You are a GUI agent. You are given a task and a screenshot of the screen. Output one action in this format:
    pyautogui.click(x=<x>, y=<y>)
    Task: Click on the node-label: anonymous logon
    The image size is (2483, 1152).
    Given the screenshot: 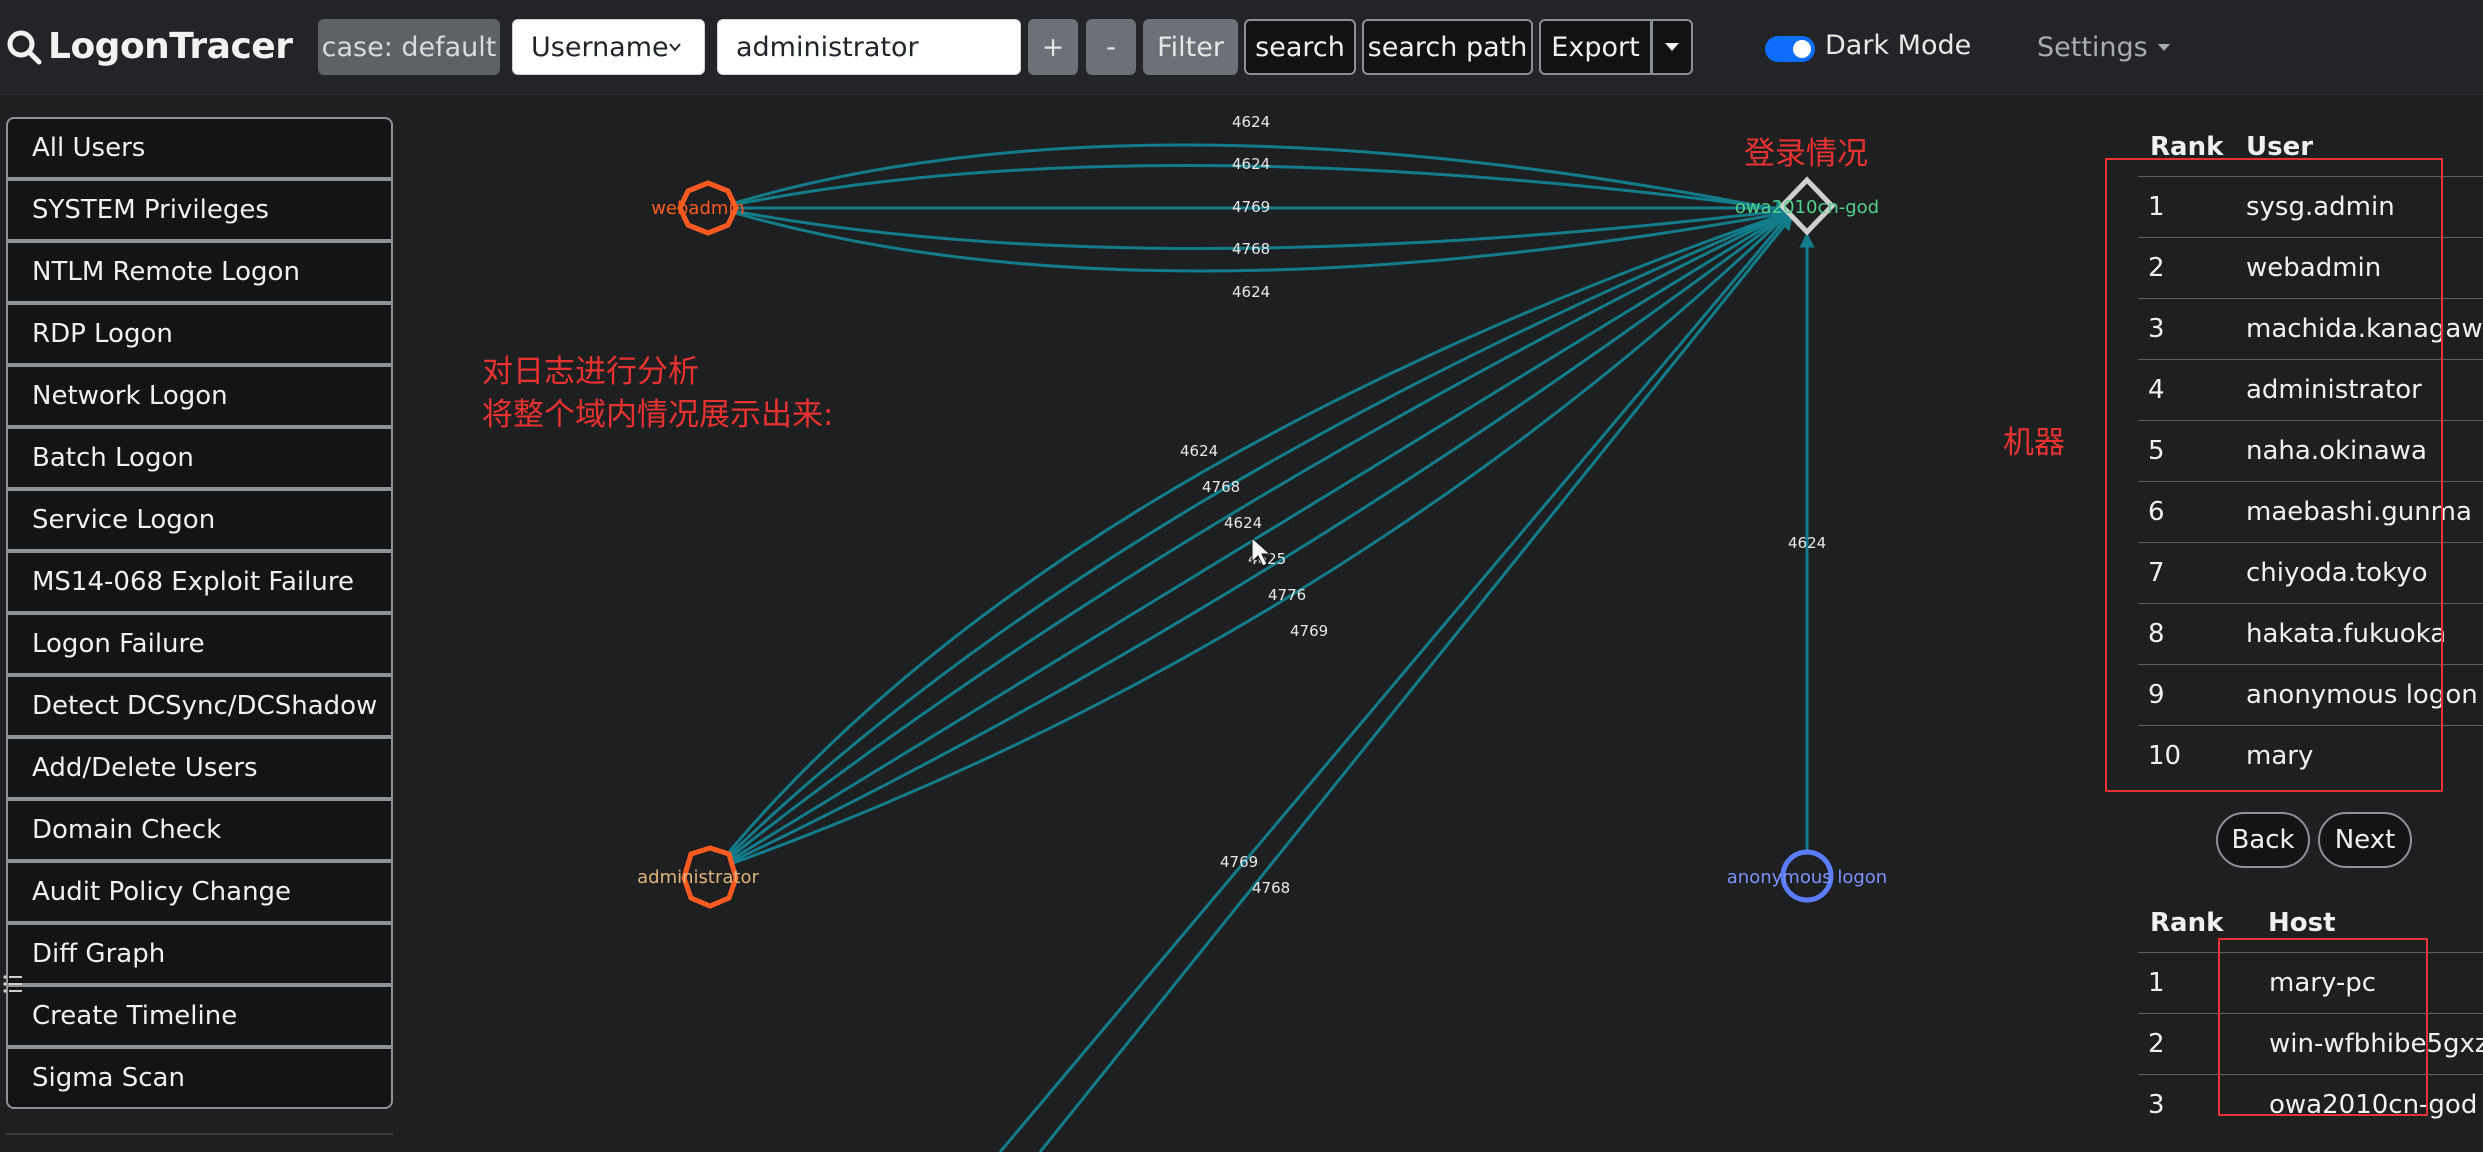 What is the action you would take?
    pyautogui.click(x=1807, y=877)
    